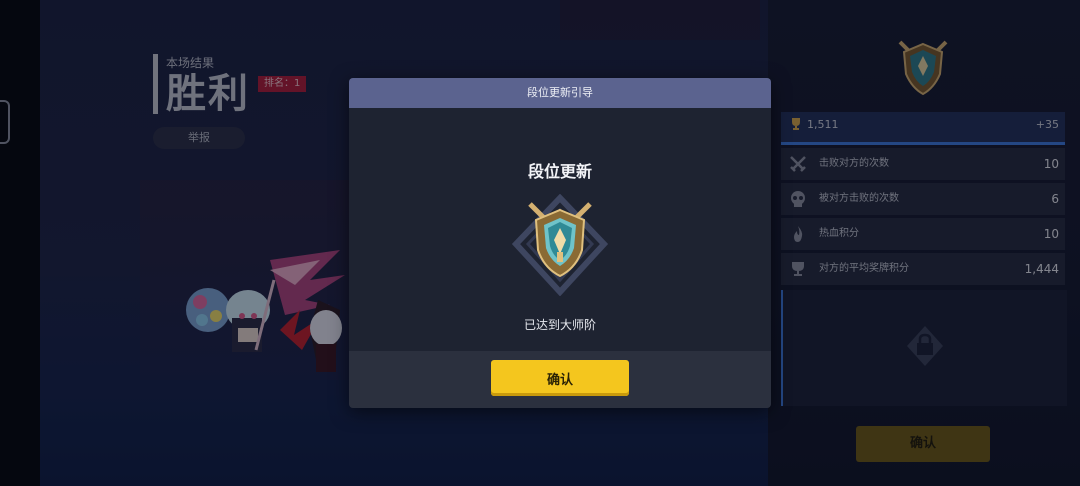  I want to click on confirm-button: 确认, so click(560, 378).